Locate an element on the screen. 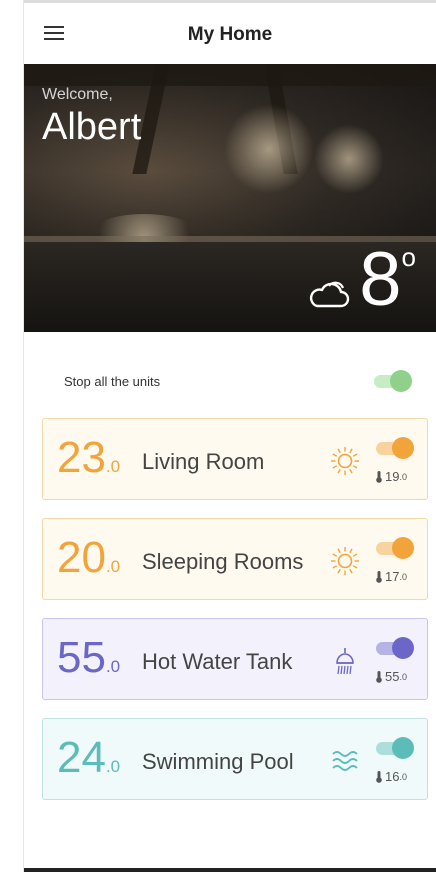  waves-icon is located at coordinates (345, 761).